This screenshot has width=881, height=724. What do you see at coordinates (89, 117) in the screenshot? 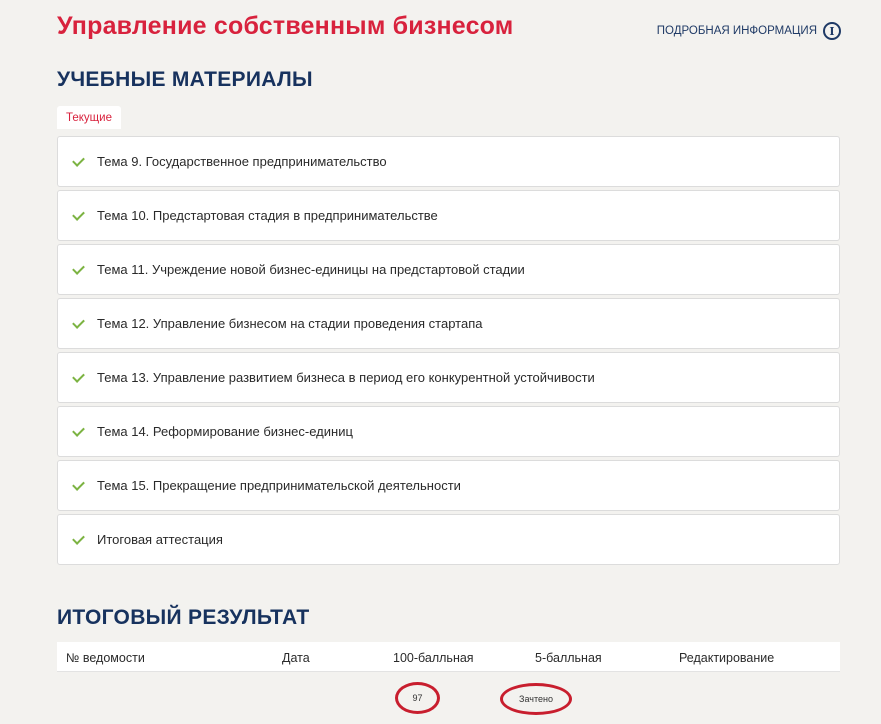
I see `tab-current: Текущие` at bounding box center [89, 117].